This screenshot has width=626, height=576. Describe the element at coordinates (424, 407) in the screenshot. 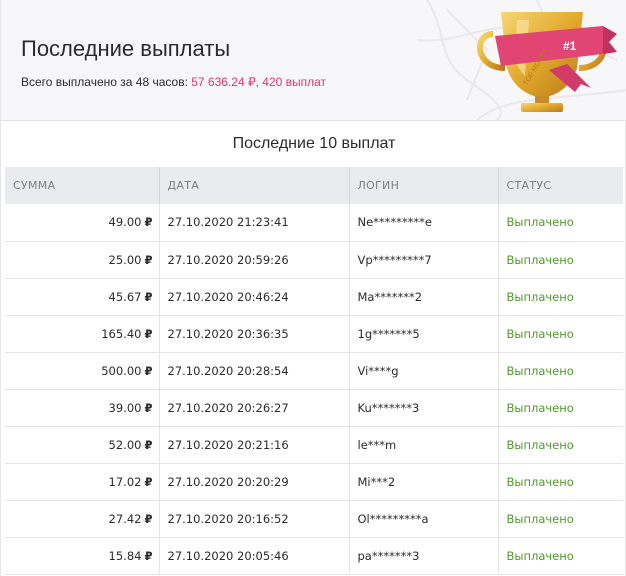

I see `login-cell: Ku*******3` at that location.